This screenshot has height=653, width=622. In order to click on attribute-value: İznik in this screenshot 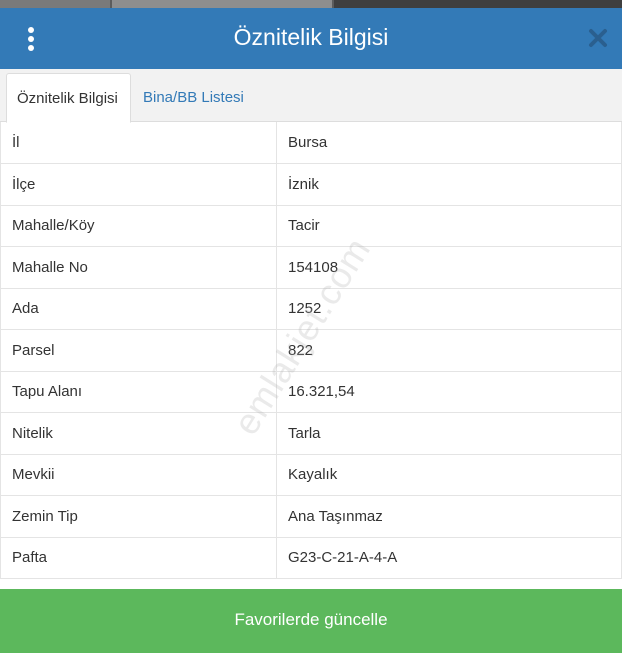, I will do `click(449, 184)`.